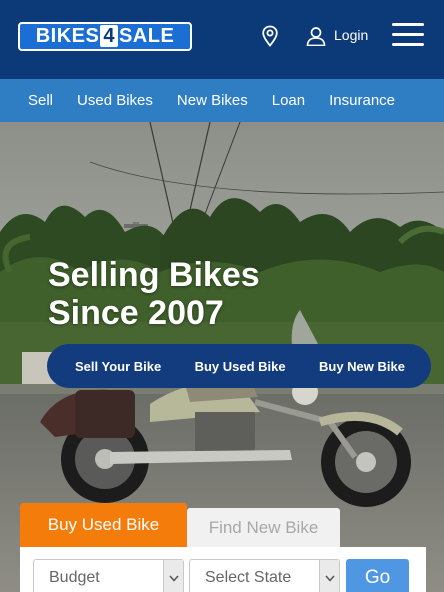  Describe the element at coordinates (67, 36) in the screenshot. I see `logo-word-bikes: BIKES` at that location.